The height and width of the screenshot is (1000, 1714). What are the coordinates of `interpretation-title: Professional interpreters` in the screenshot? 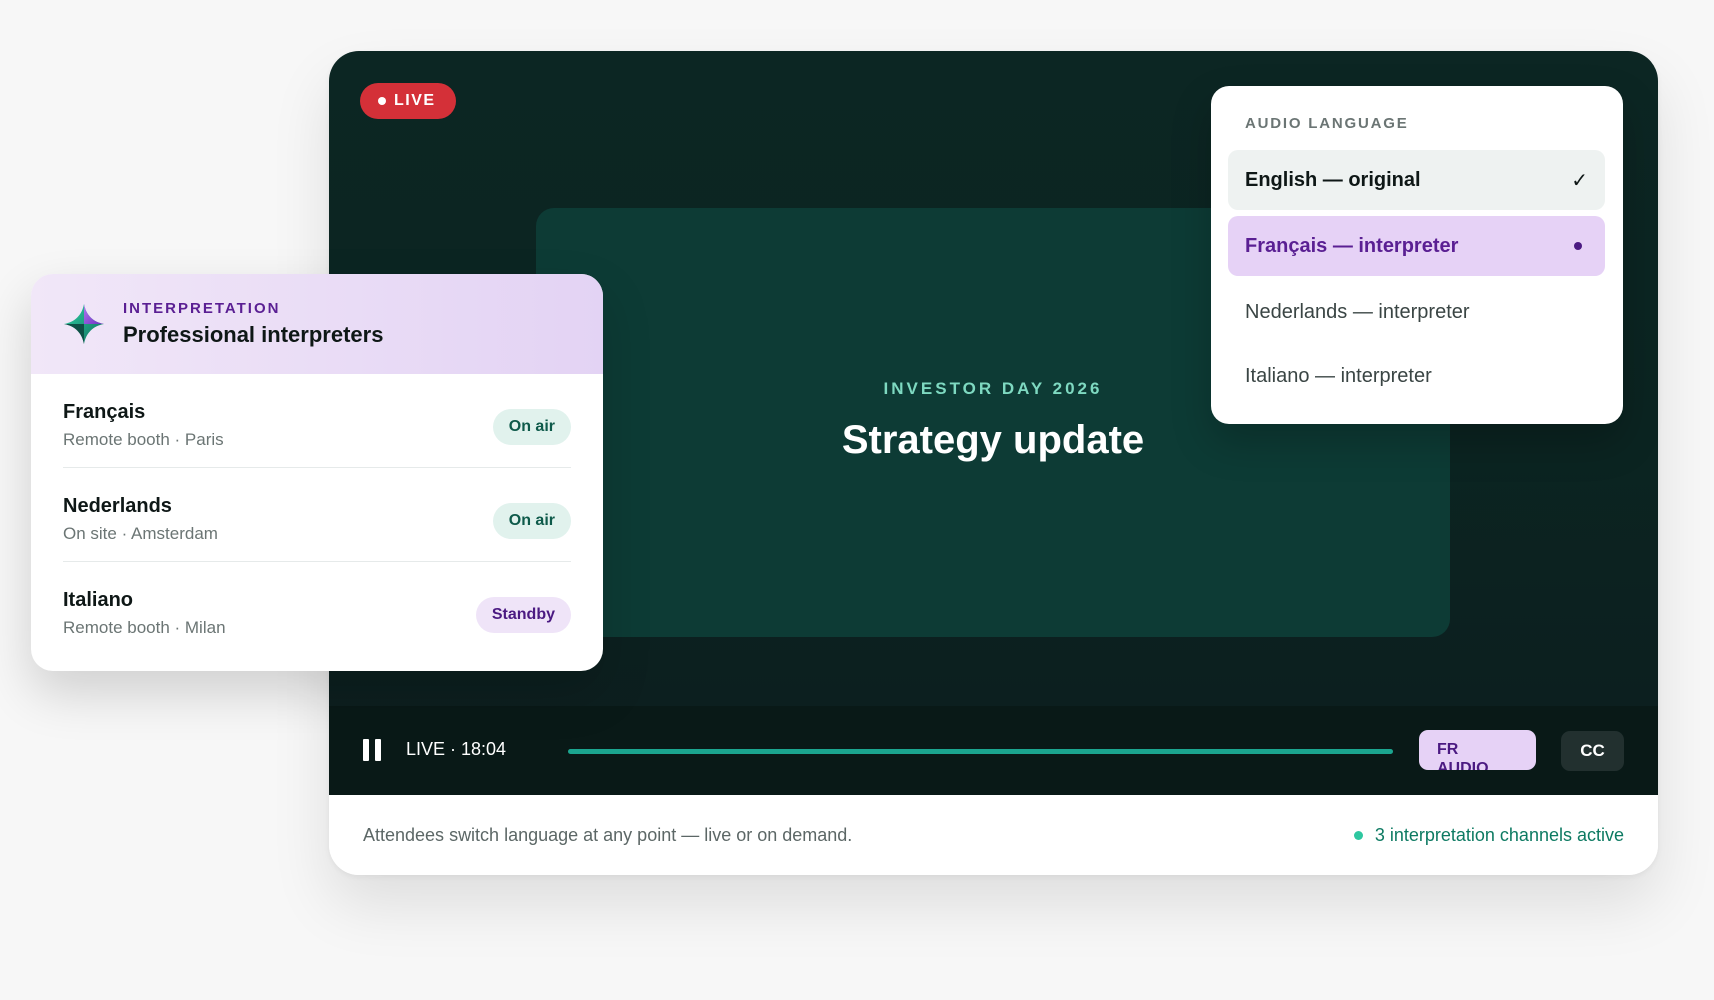 It's located at (253, 334).